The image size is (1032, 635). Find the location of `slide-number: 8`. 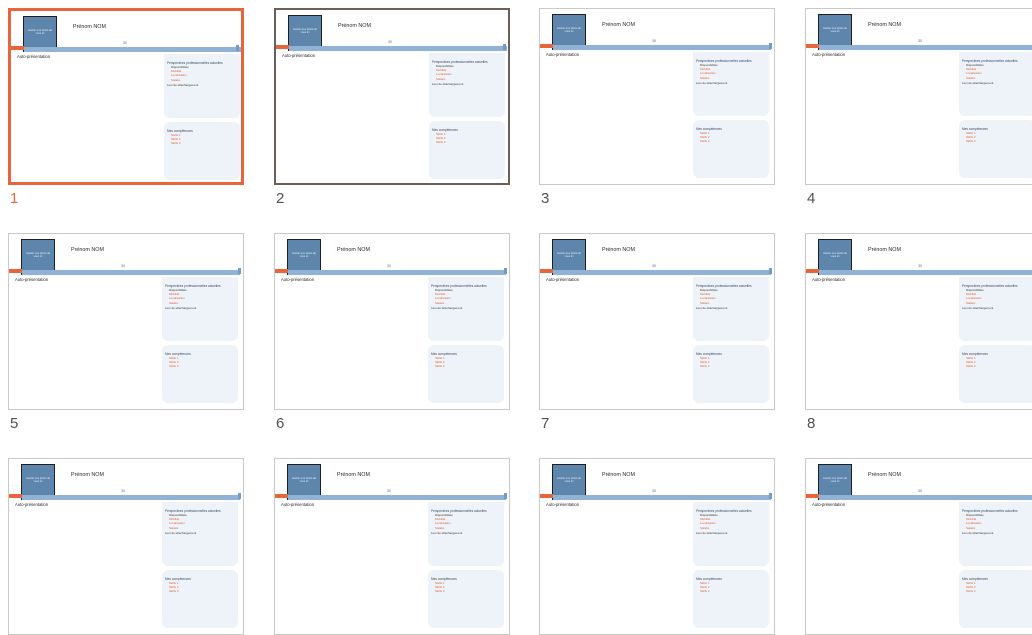

slide-number: 8 is located at coordinates (811, 423).